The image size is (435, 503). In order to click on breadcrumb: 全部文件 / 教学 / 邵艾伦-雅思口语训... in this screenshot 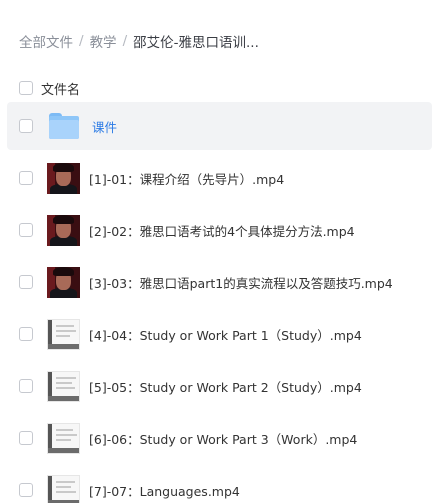, I will do `click(139, 41)`.